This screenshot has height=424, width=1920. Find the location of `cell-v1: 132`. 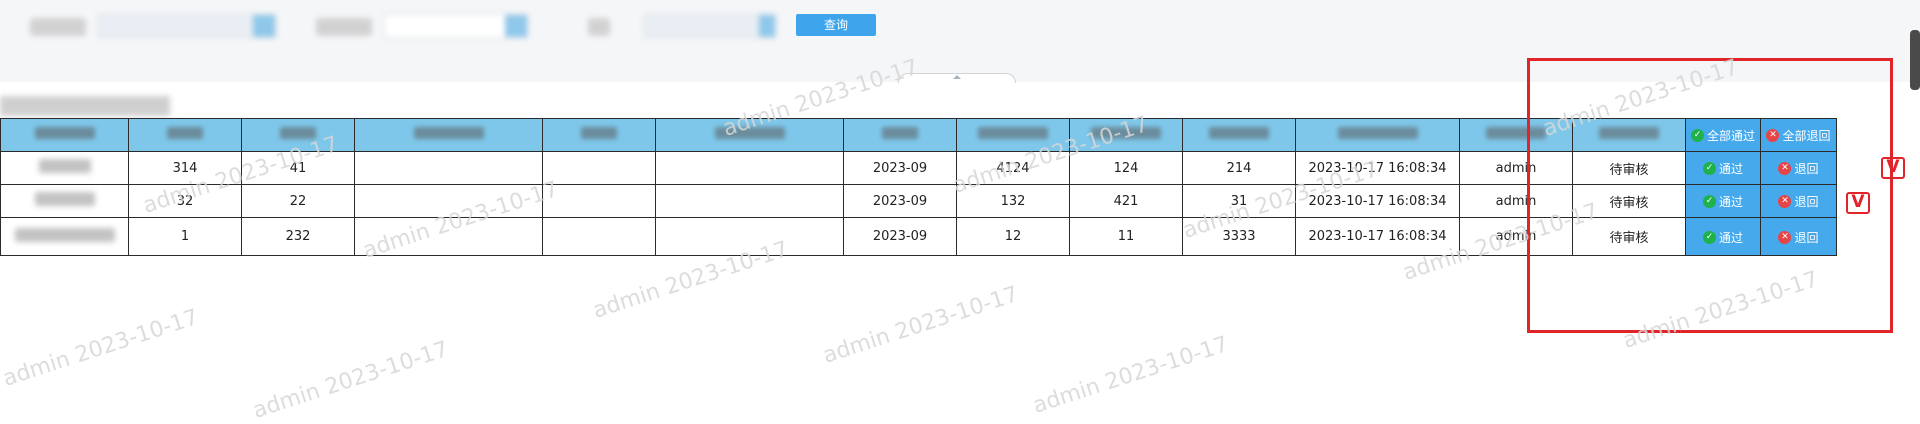

cell-v1: 132 is located at coordinates (1013, 201).